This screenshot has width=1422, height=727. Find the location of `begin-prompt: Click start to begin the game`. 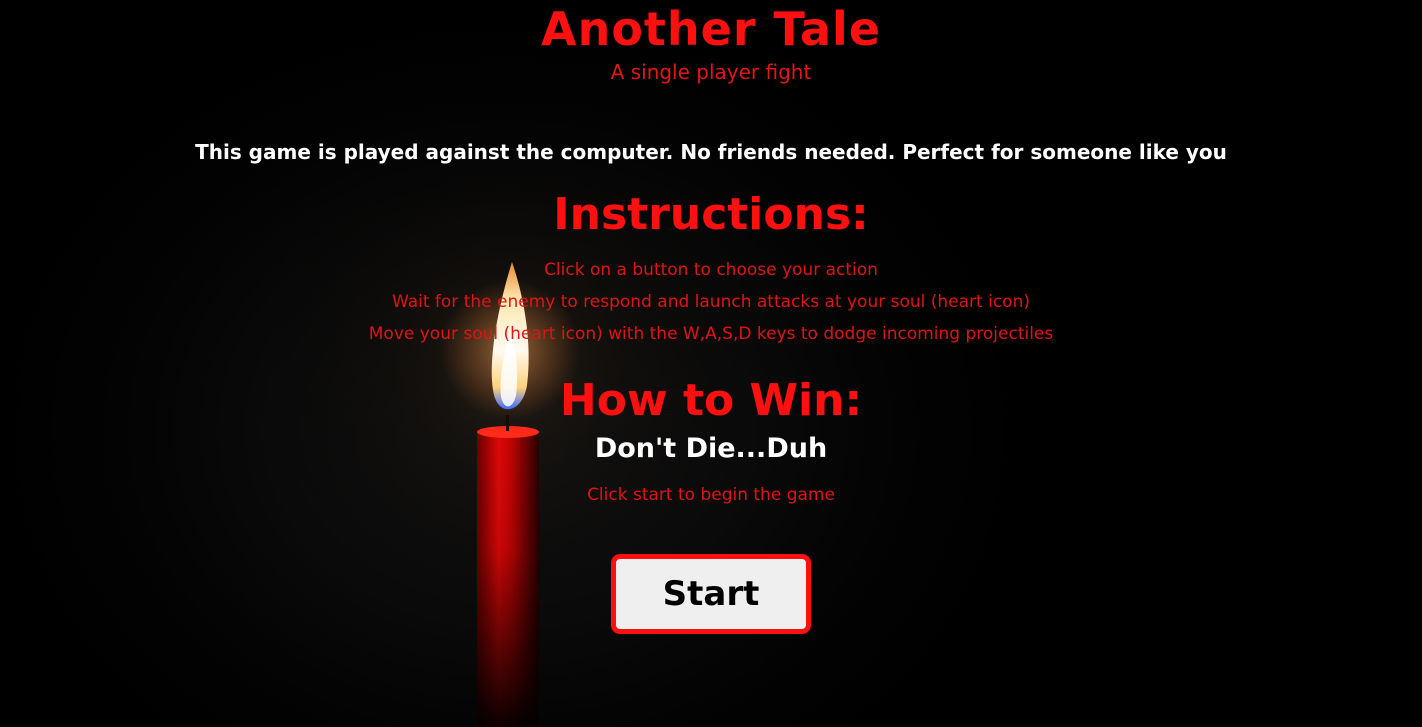

begin-prompt: Click start to begin the game is located at coordinates (711, 495).